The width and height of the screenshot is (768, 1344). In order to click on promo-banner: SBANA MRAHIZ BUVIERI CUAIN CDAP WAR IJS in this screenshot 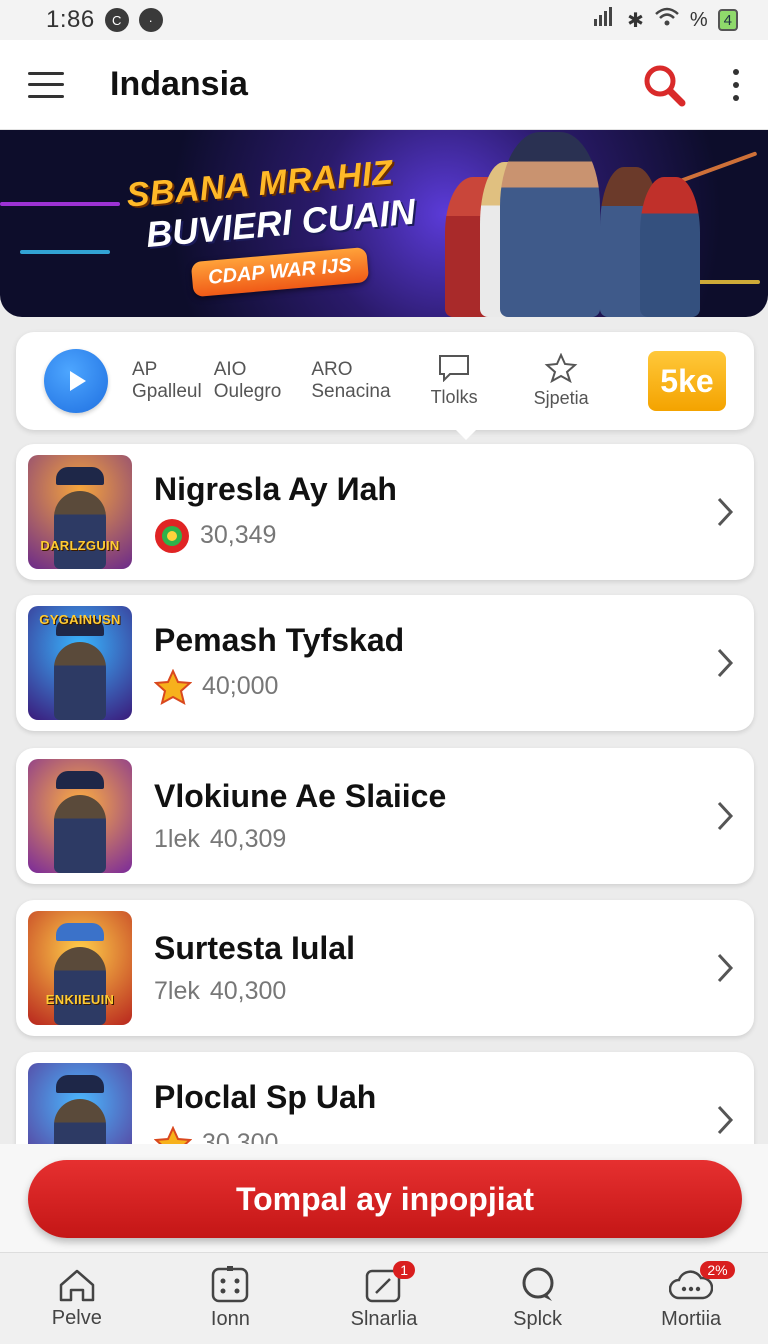, I will do `click(384, 223)`.